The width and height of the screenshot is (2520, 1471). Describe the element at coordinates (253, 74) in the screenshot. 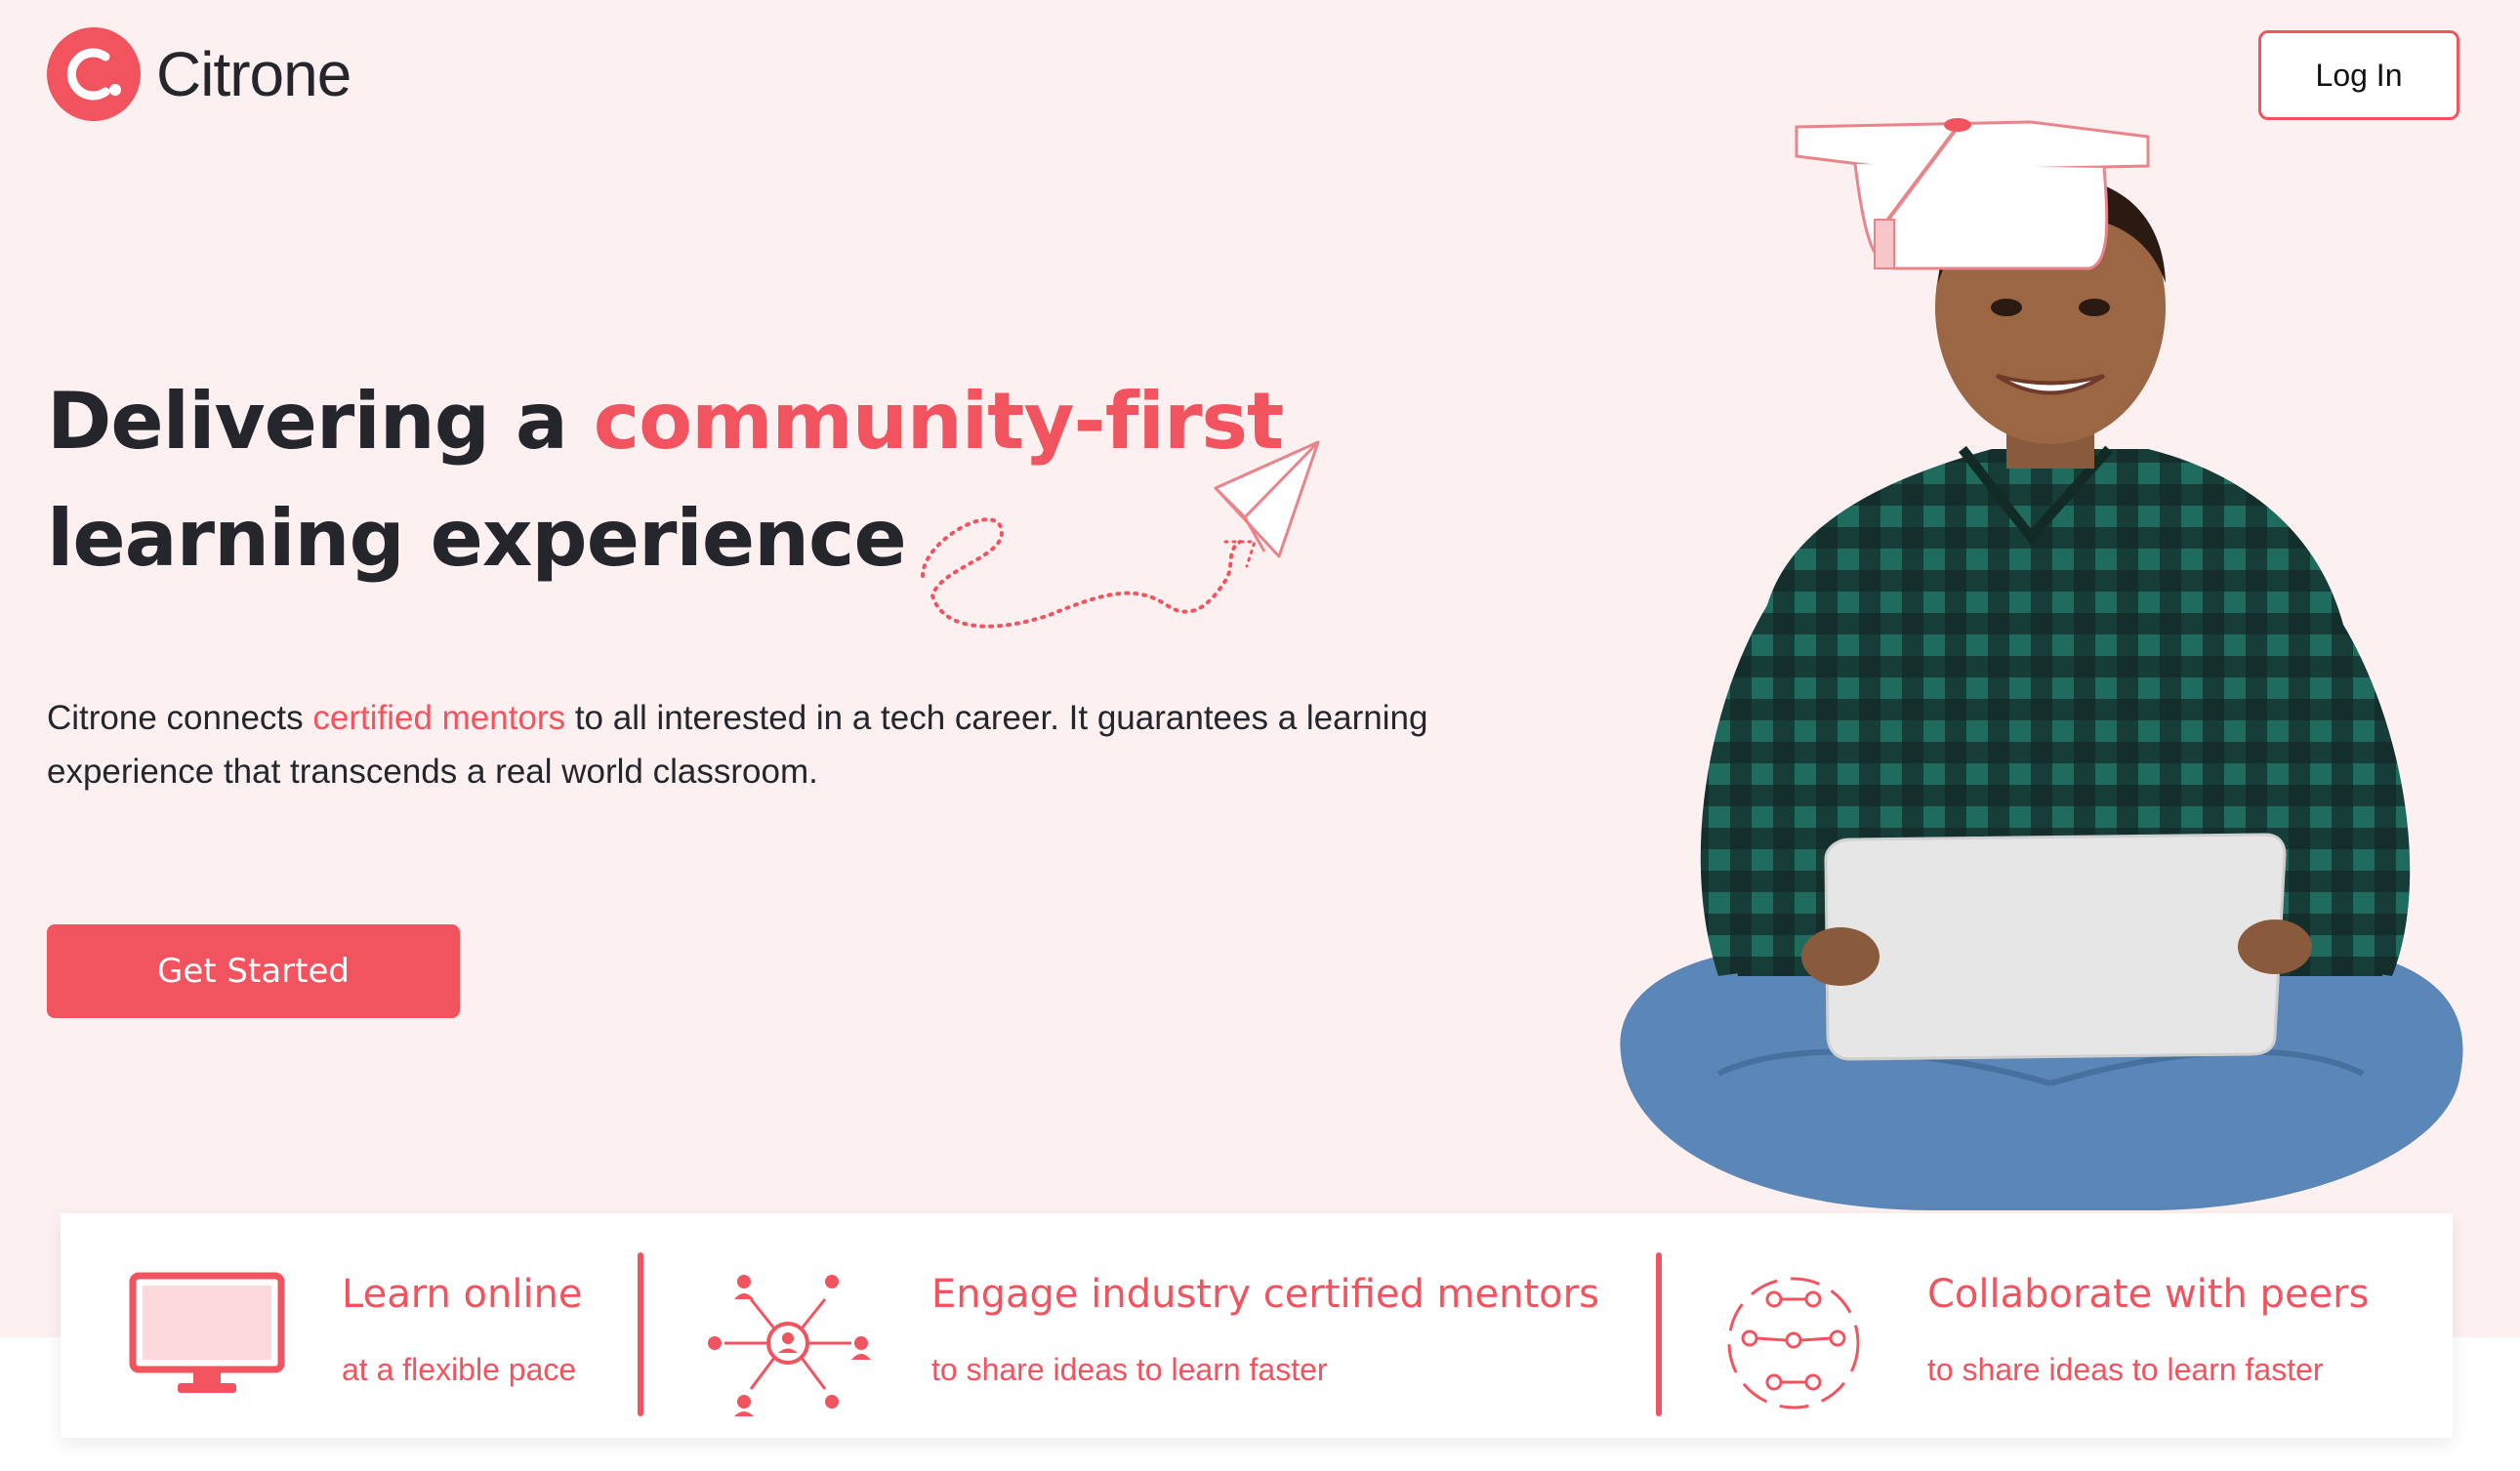

I see `brand-name: Citrone` at that location.